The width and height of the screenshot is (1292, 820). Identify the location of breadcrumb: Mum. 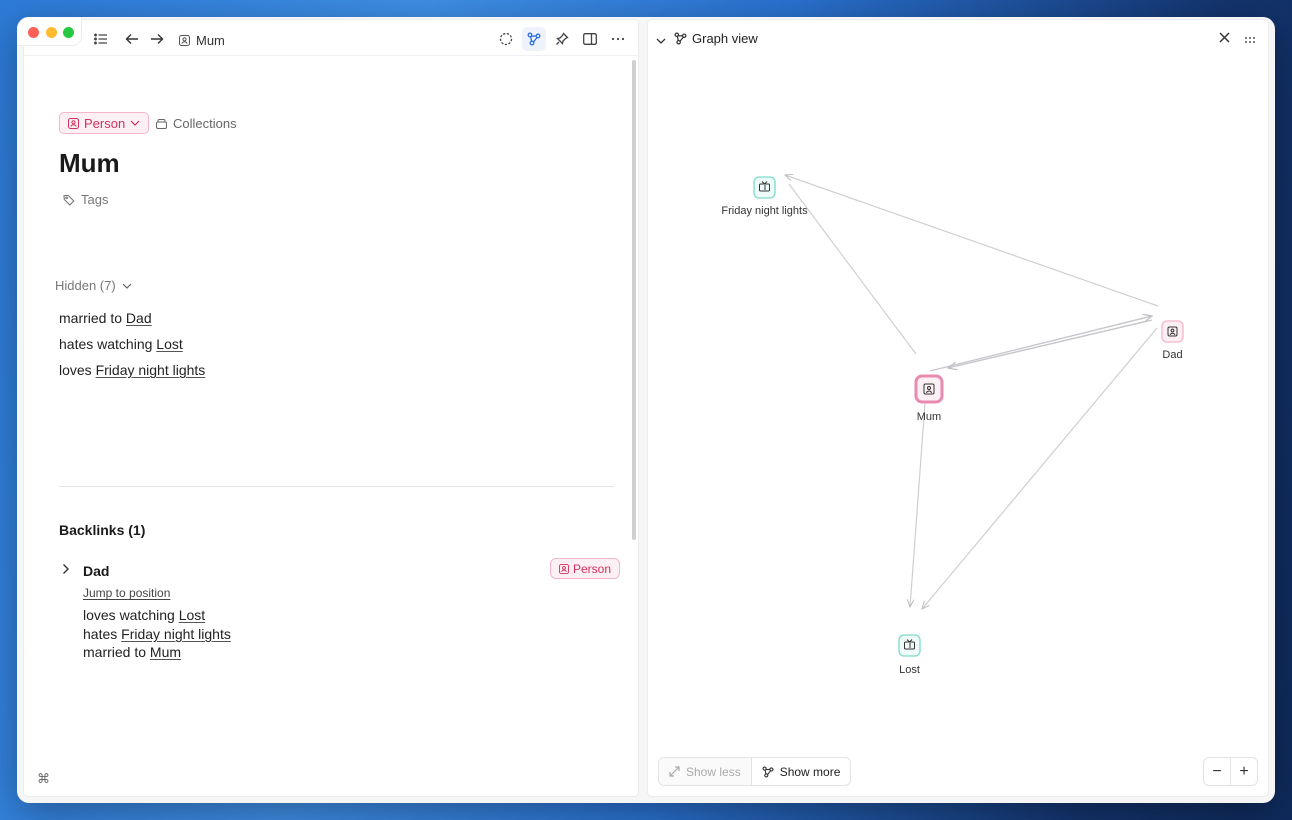
(202, 40).